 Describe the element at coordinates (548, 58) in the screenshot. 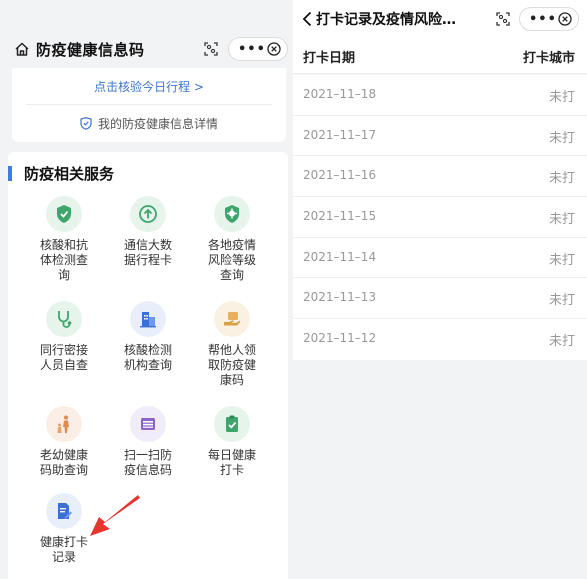

I see `column-header-city: 打卡城市` at that location.